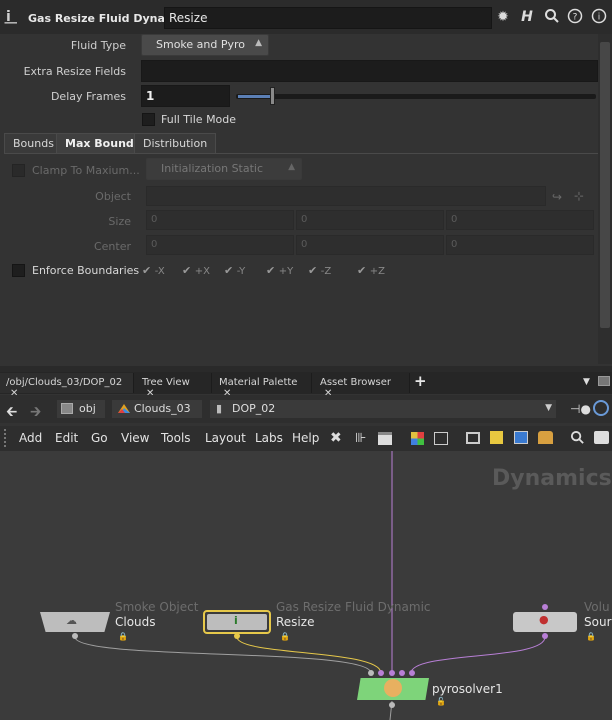 This screenshot has height=720, width=612. Describe the element at coordinates (346, 196) in the screenshot. I see `object-input` at that location.